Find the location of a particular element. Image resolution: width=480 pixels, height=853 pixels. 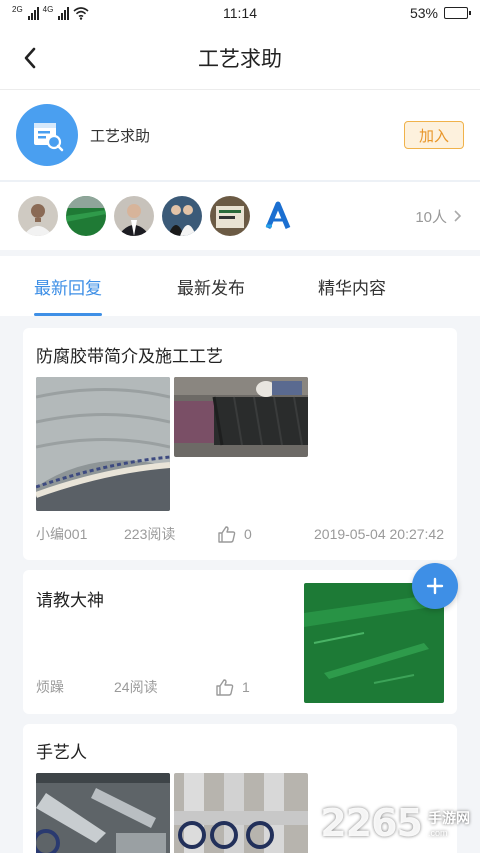

post-meta: 小编001 223阅读 0 2019-05-04 20:27:42 is located at coordinates (240, 534).